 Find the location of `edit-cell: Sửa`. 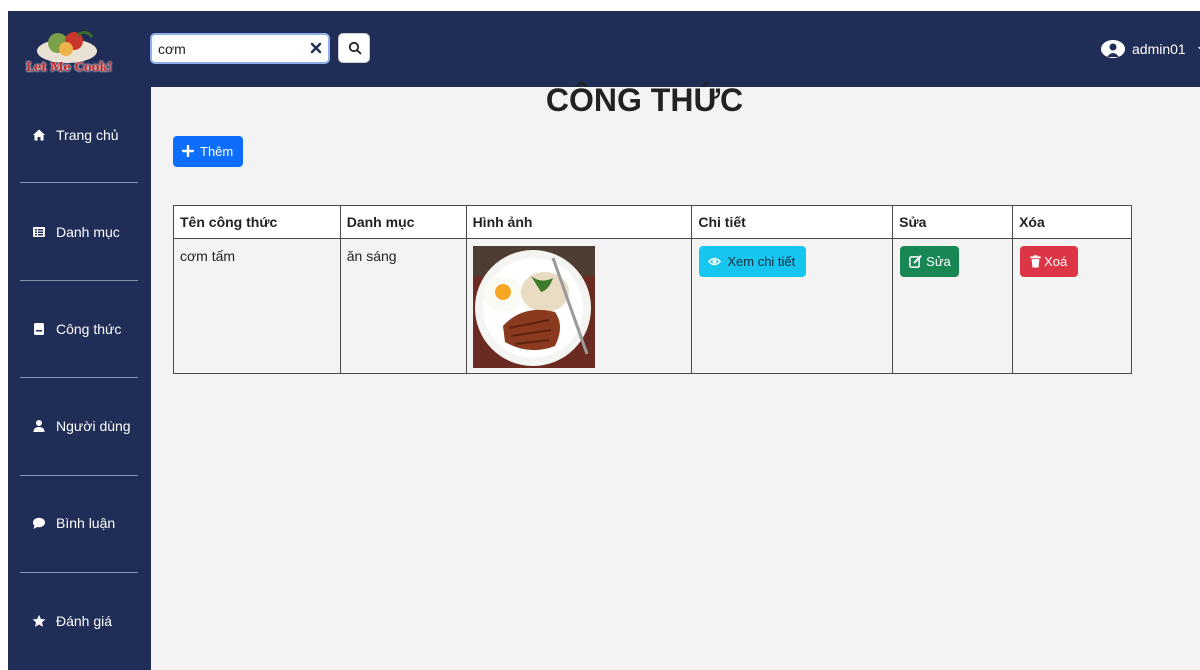

edit-cell: Sửa is located at coordinates (953, 306).